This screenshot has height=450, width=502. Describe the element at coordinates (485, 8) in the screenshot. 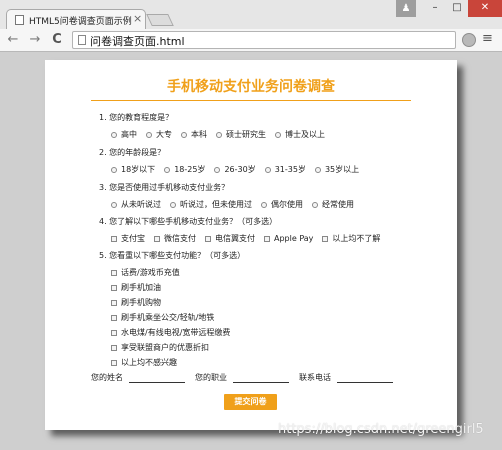

I see `close-window-button: ✕` at that location.